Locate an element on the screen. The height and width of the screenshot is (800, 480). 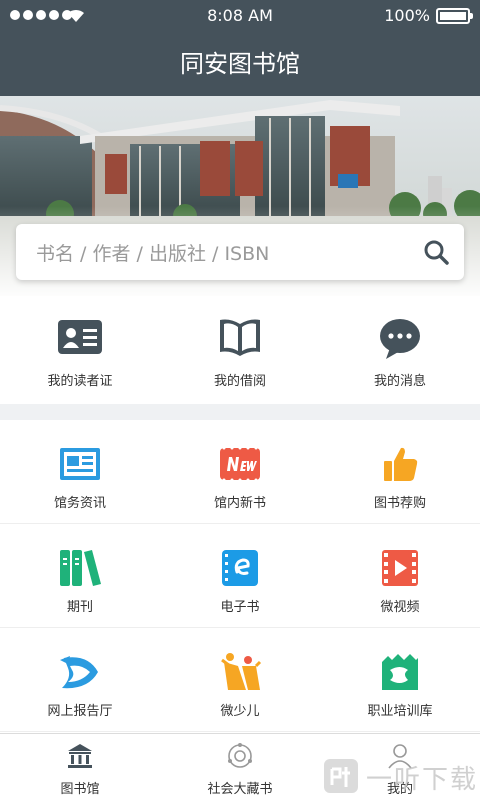
tab-library: 图书馆 is located at coordinates (80, 767).